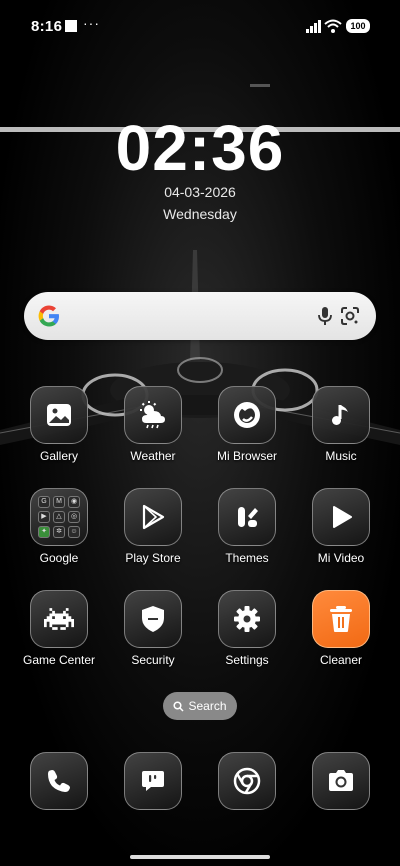  I want to click on app-weather: Weather, so click(153, 424).